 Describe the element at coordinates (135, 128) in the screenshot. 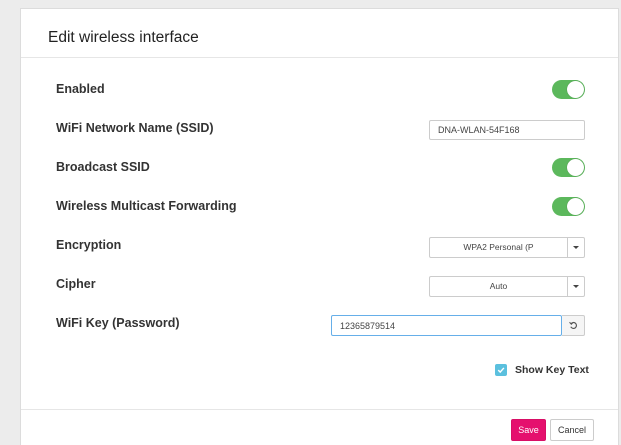

I see `ssid-label: WiFi Network Name (SSID)` at that location.